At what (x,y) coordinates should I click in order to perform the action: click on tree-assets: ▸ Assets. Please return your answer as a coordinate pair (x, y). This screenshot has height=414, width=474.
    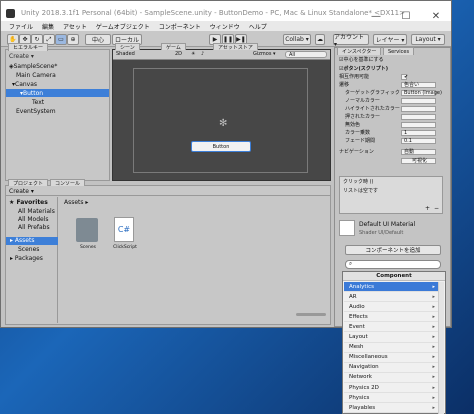
    Looking at the image, I should click on (32, 241).